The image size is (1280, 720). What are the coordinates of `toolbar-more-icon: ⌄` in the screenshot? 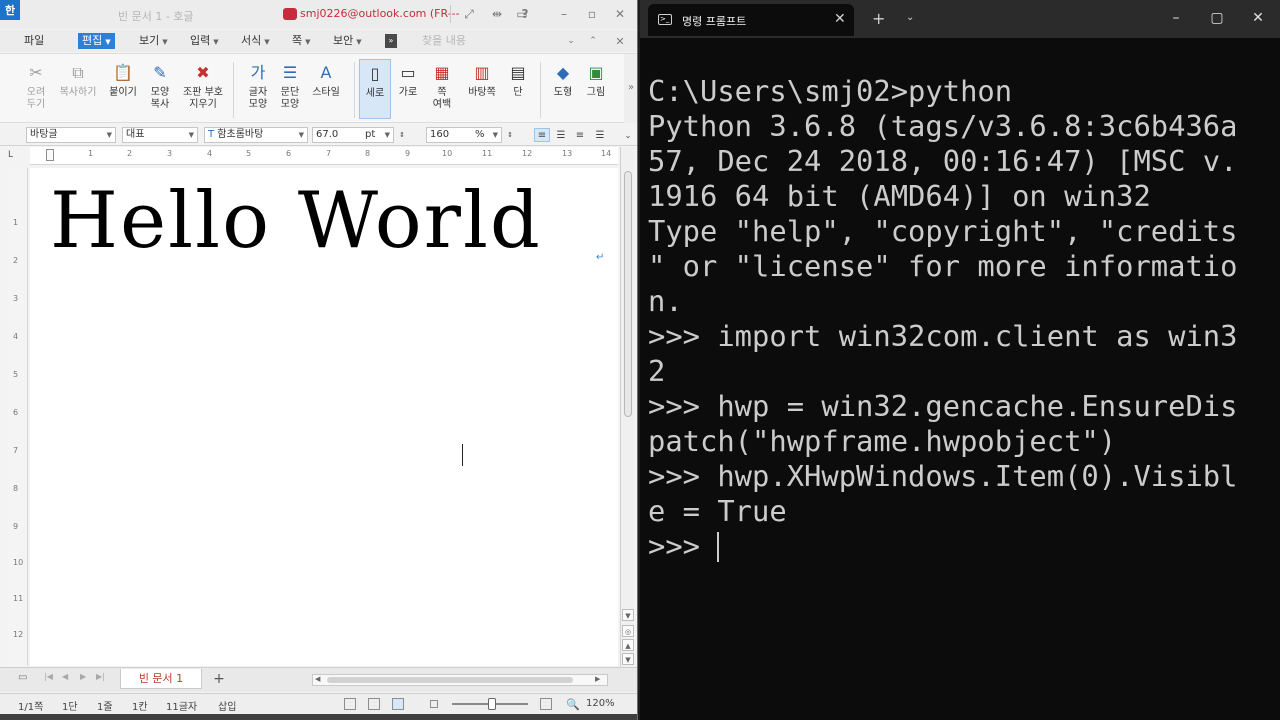 It's located at (628, 135).